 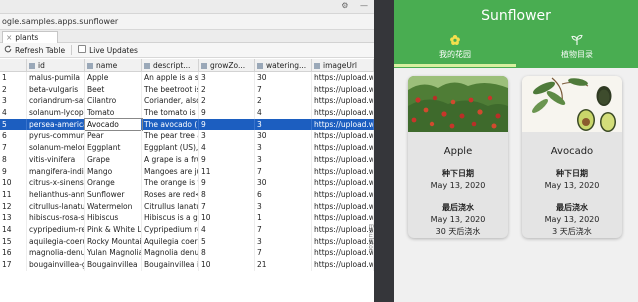 I want to click on row-number-cell: 14, so click(x=13, y=229).